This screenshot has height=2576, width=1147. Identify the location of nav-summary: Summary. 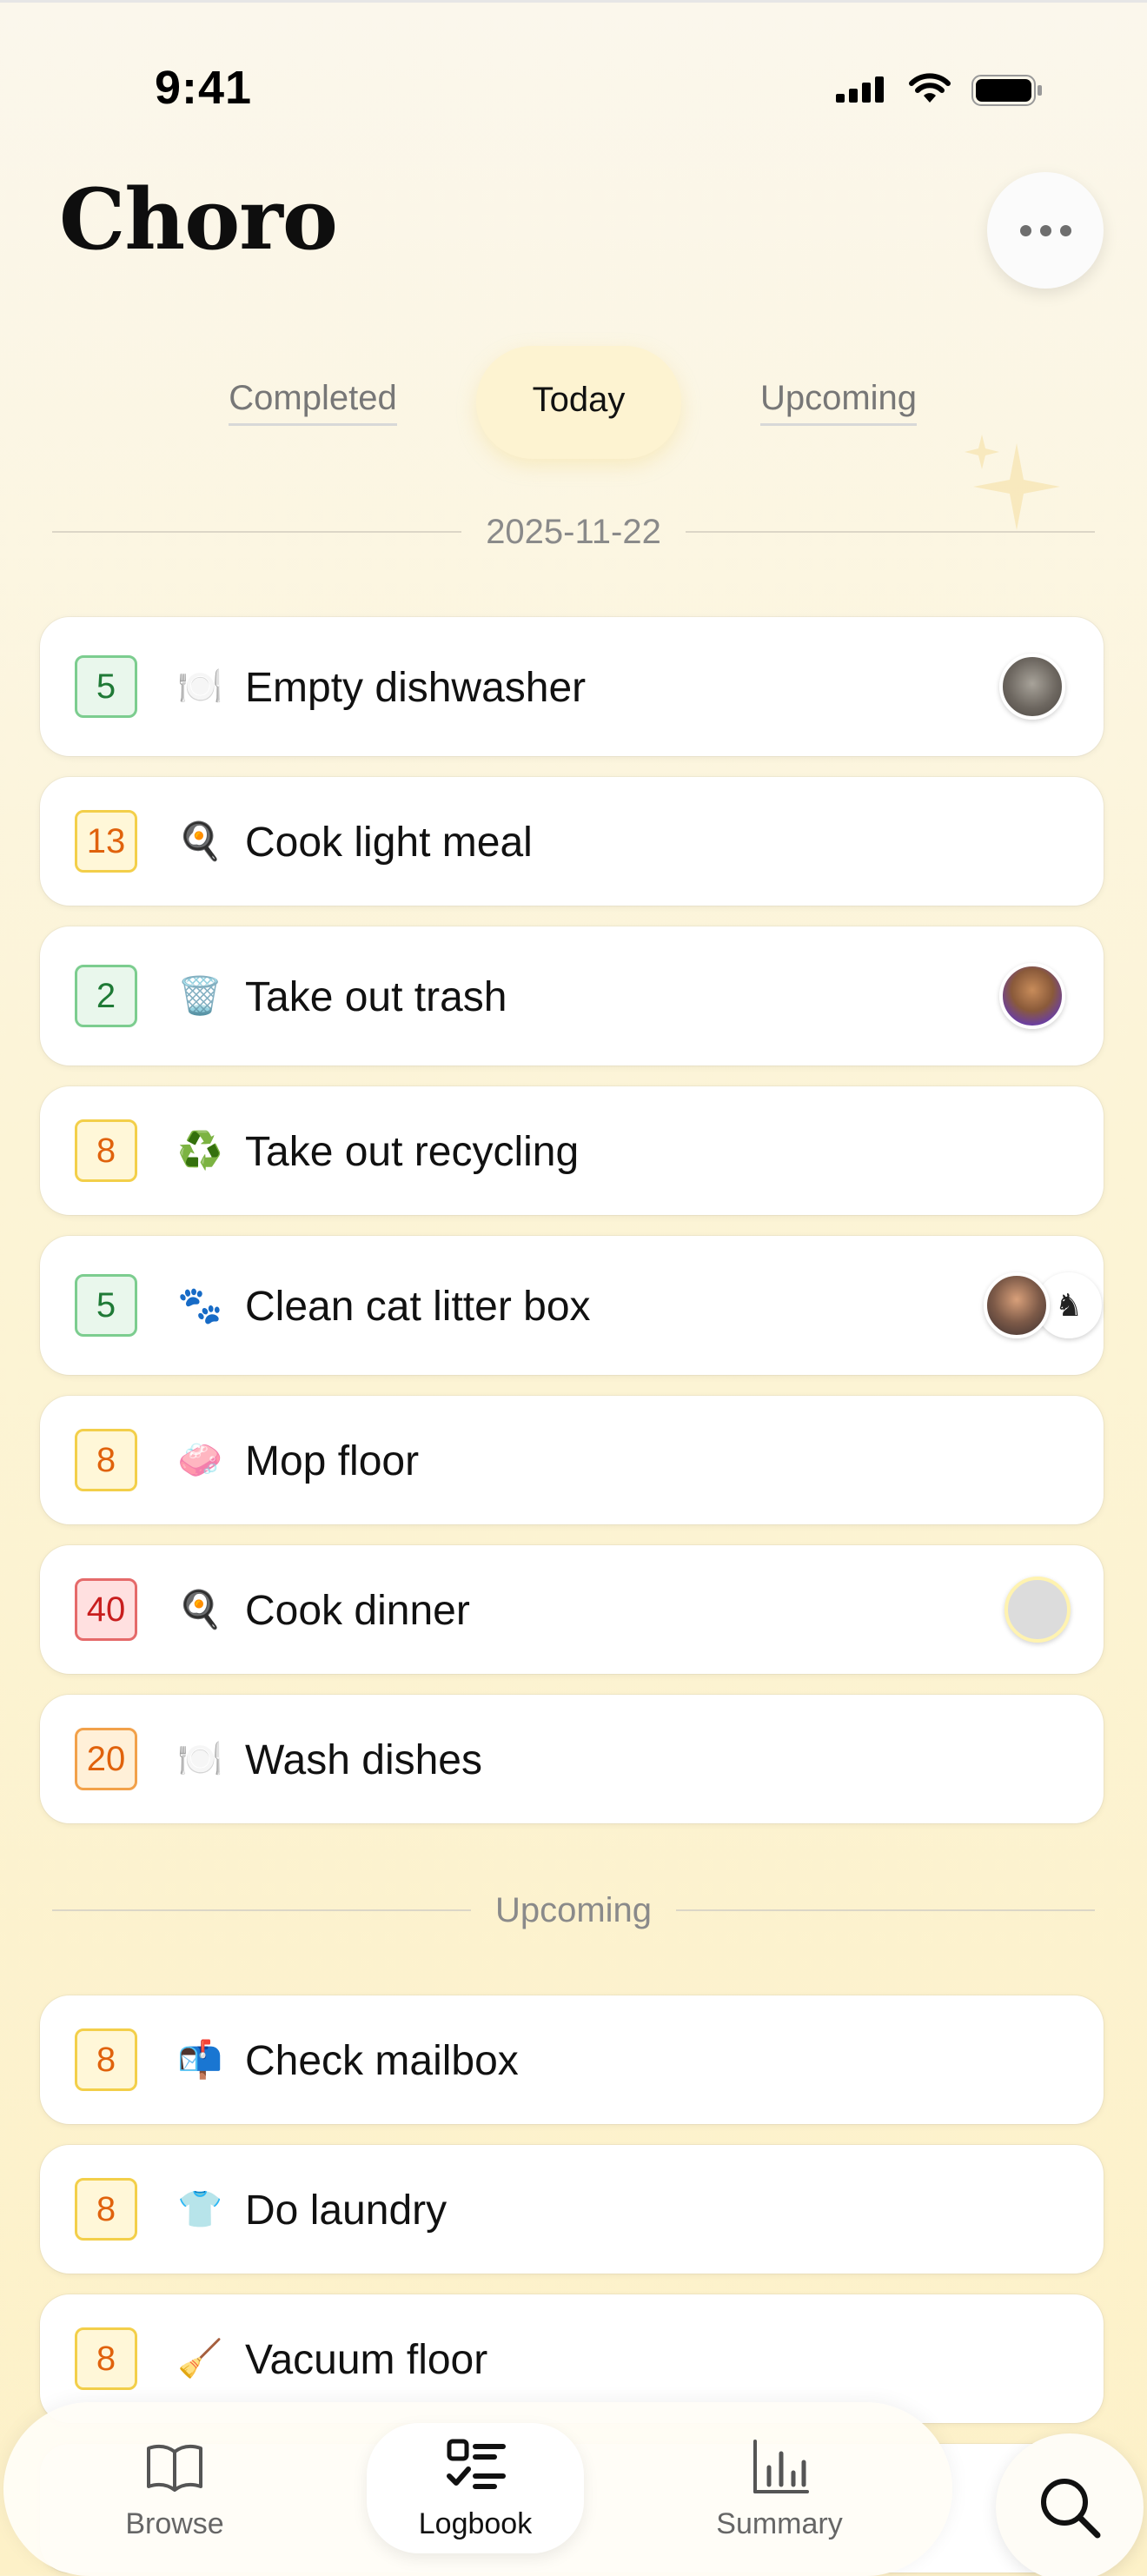
(779, 2488).